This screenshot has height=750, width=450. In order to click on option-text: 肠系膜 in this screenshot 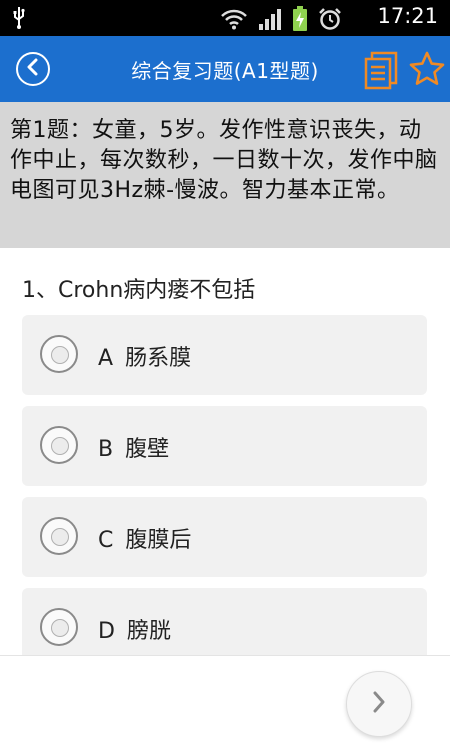, I will do `click(158, 358)`.